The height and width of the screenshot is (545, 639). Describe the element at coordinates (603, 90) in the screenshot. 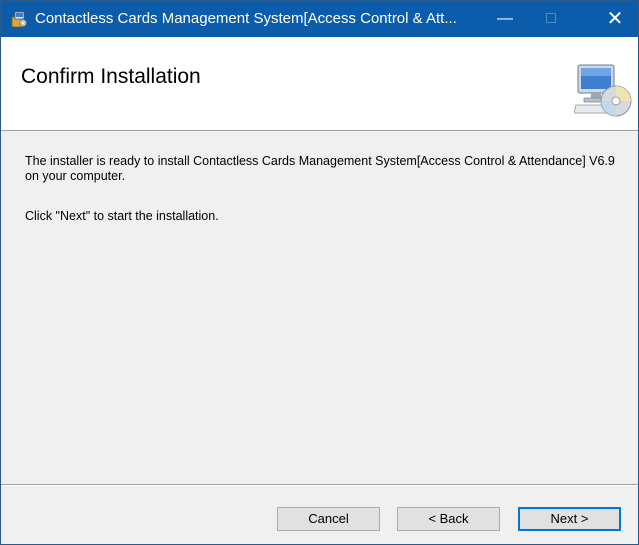

I see `computer-cd-icon` at that location.